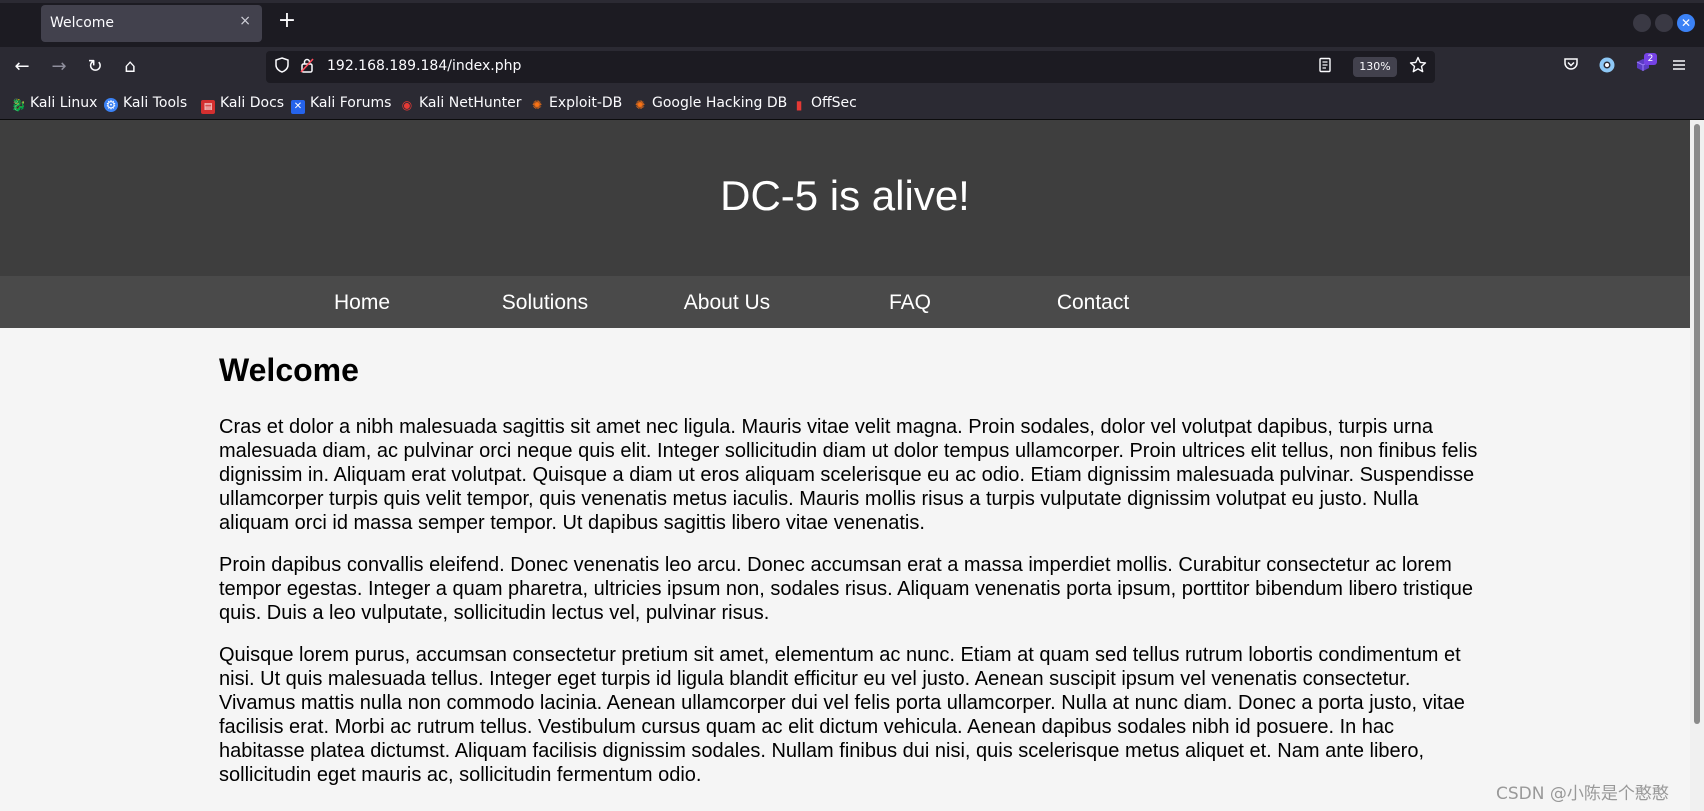  I want to click on bookmark-label: Google Hacking DB, so click(720, 103).